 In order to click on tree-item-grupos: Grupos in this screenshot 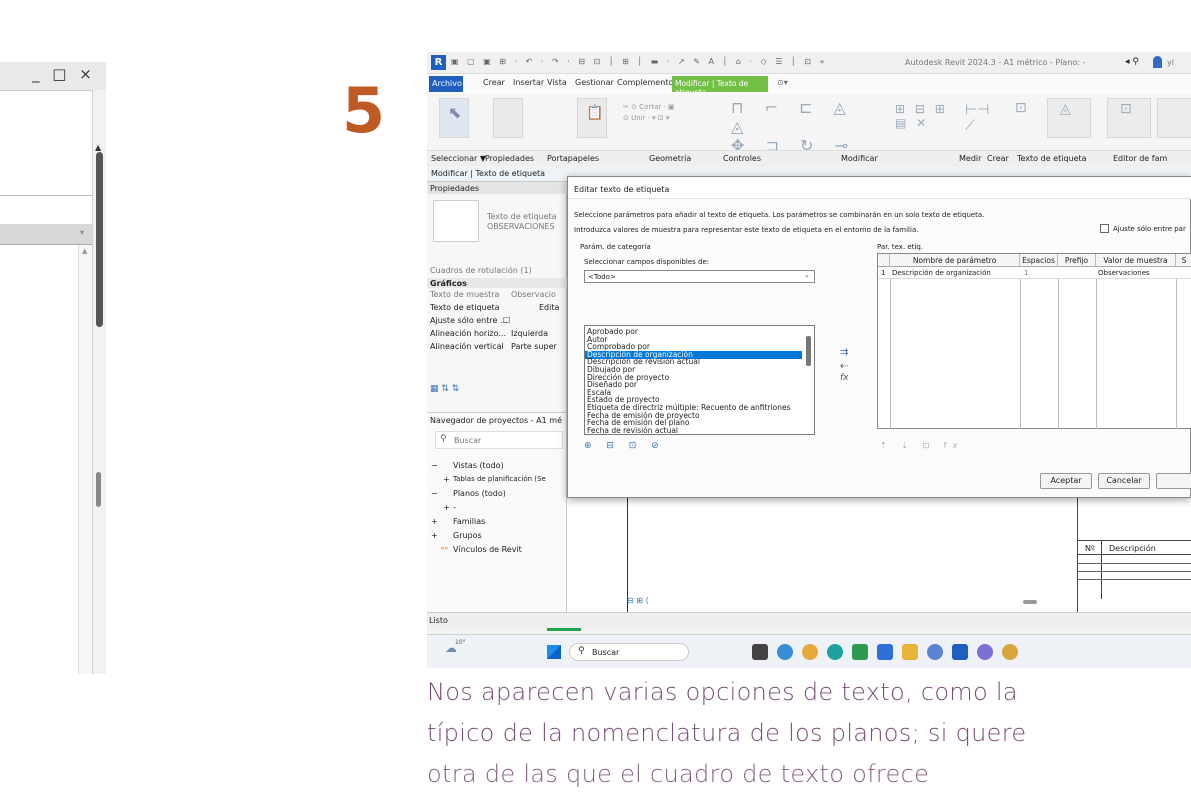, I will do `click(467, 535)`.